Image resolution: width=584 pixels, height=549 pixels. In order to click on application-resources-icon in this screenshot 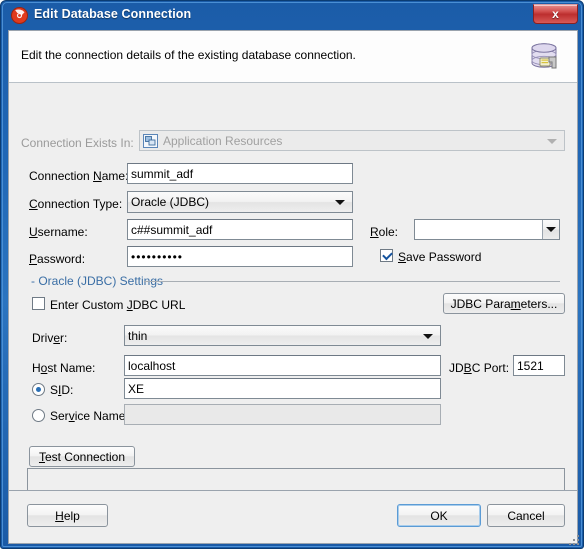, I will do `click(150, 140)`.